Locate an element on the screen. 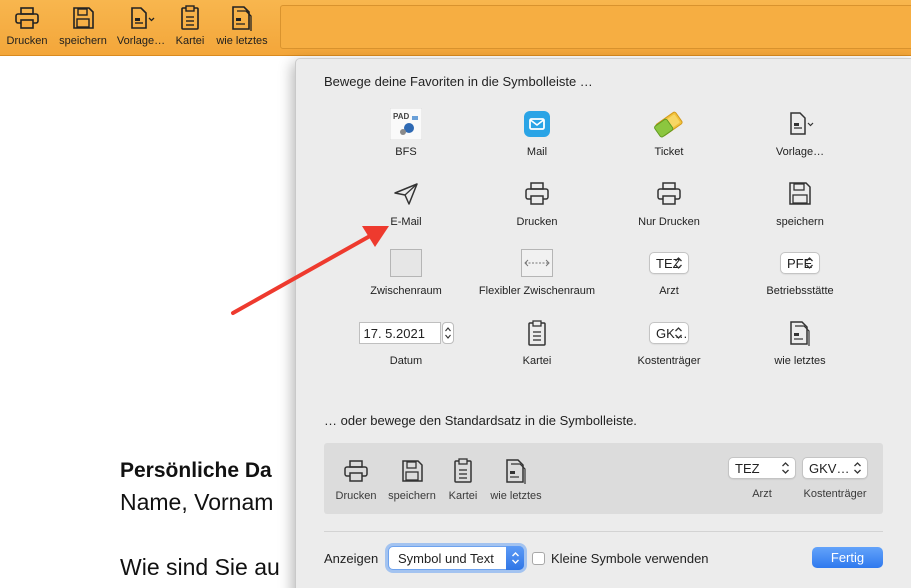 The width and height of the screenshot is (911, 588). fav-item-date: 17. 5.2021 Datum is located at coordinates (406, 340).